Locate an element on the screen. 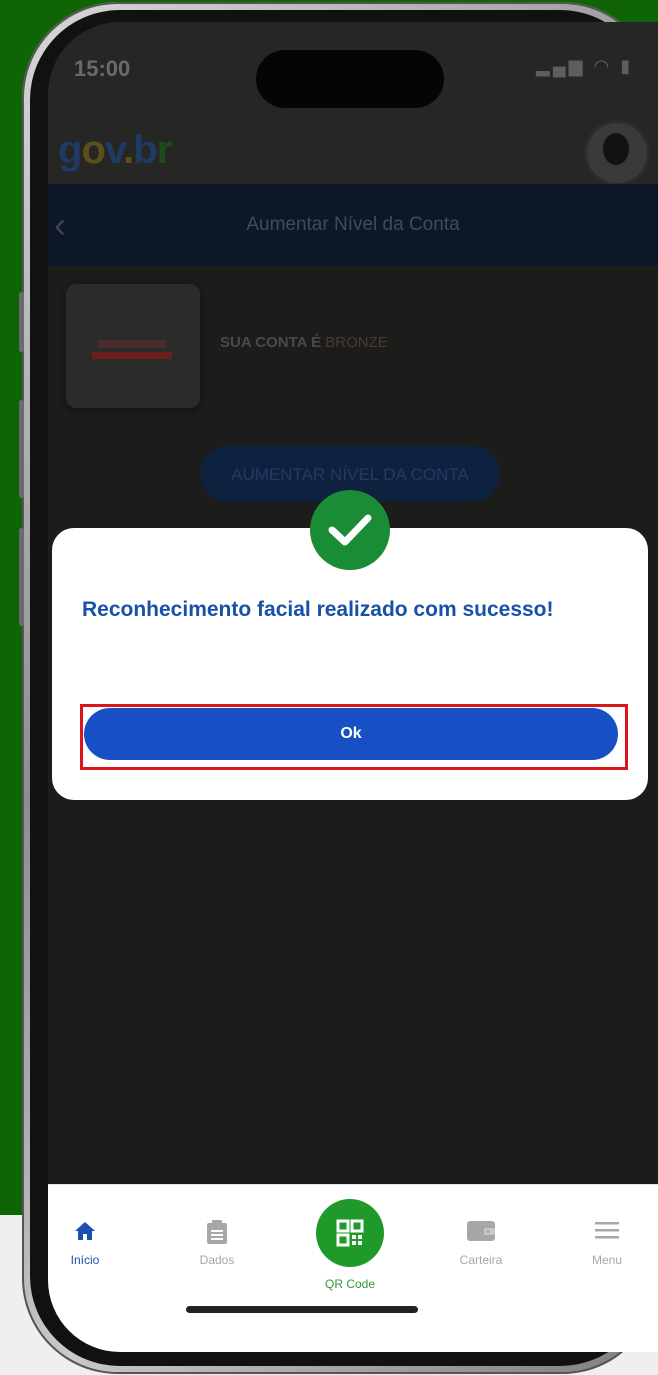  dynamic-island is located at coordinates (350, 79).